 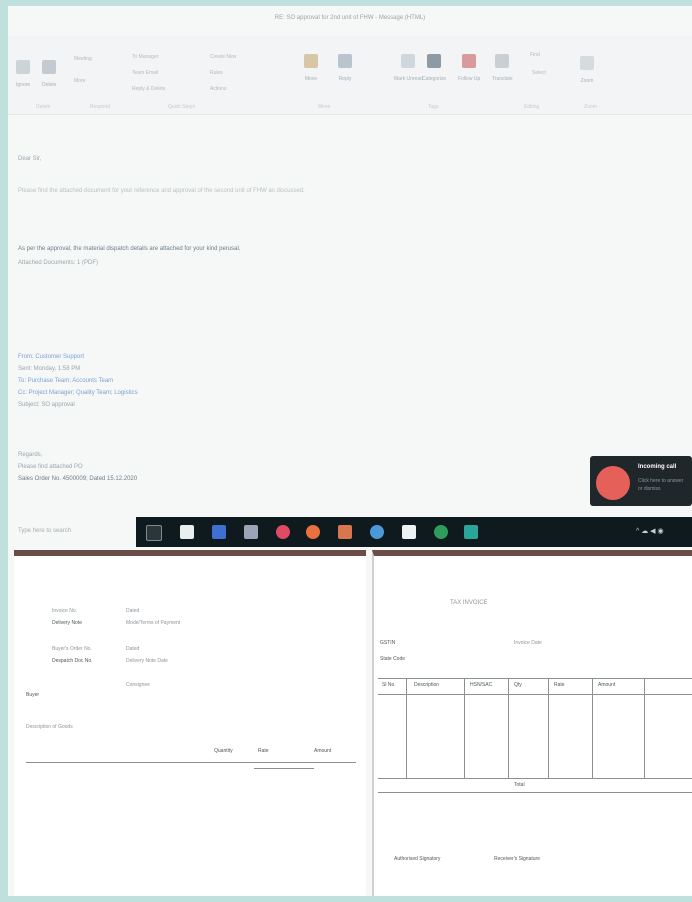 What do you see at coordinates (377, 532) in the screenshot?
I see `edge-icon` at bounding box center [377, 532].